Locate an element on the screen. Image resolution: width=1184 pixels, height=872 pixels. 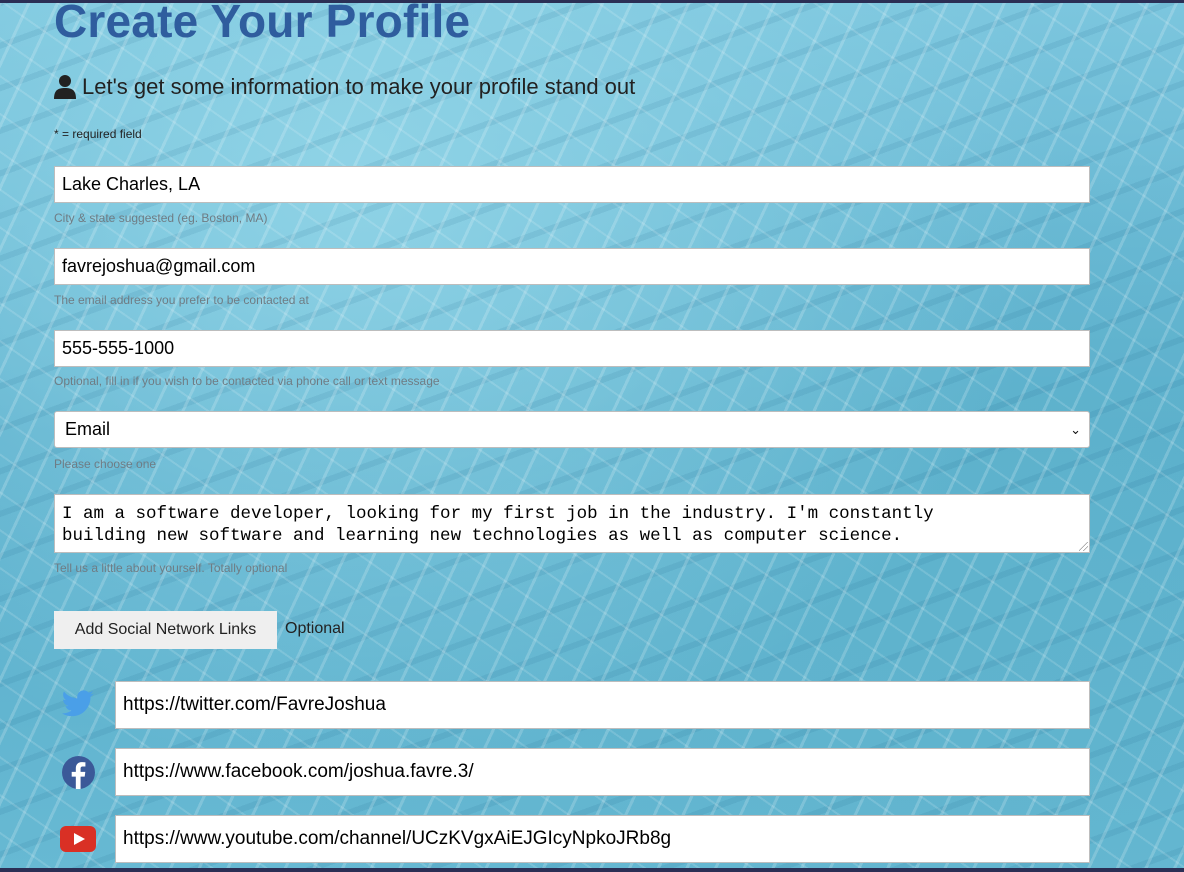
contact-method-hint: Please choose one is located at coordinates (105, 464).